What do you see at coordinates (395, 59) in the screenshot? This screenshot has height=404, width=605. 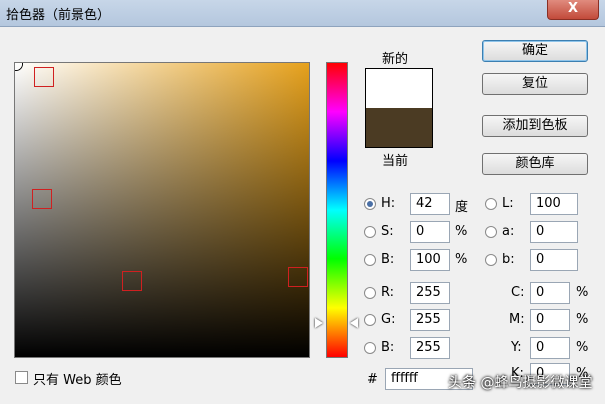 I see `new-color-label: 新的` at bounding box center [395, 59].